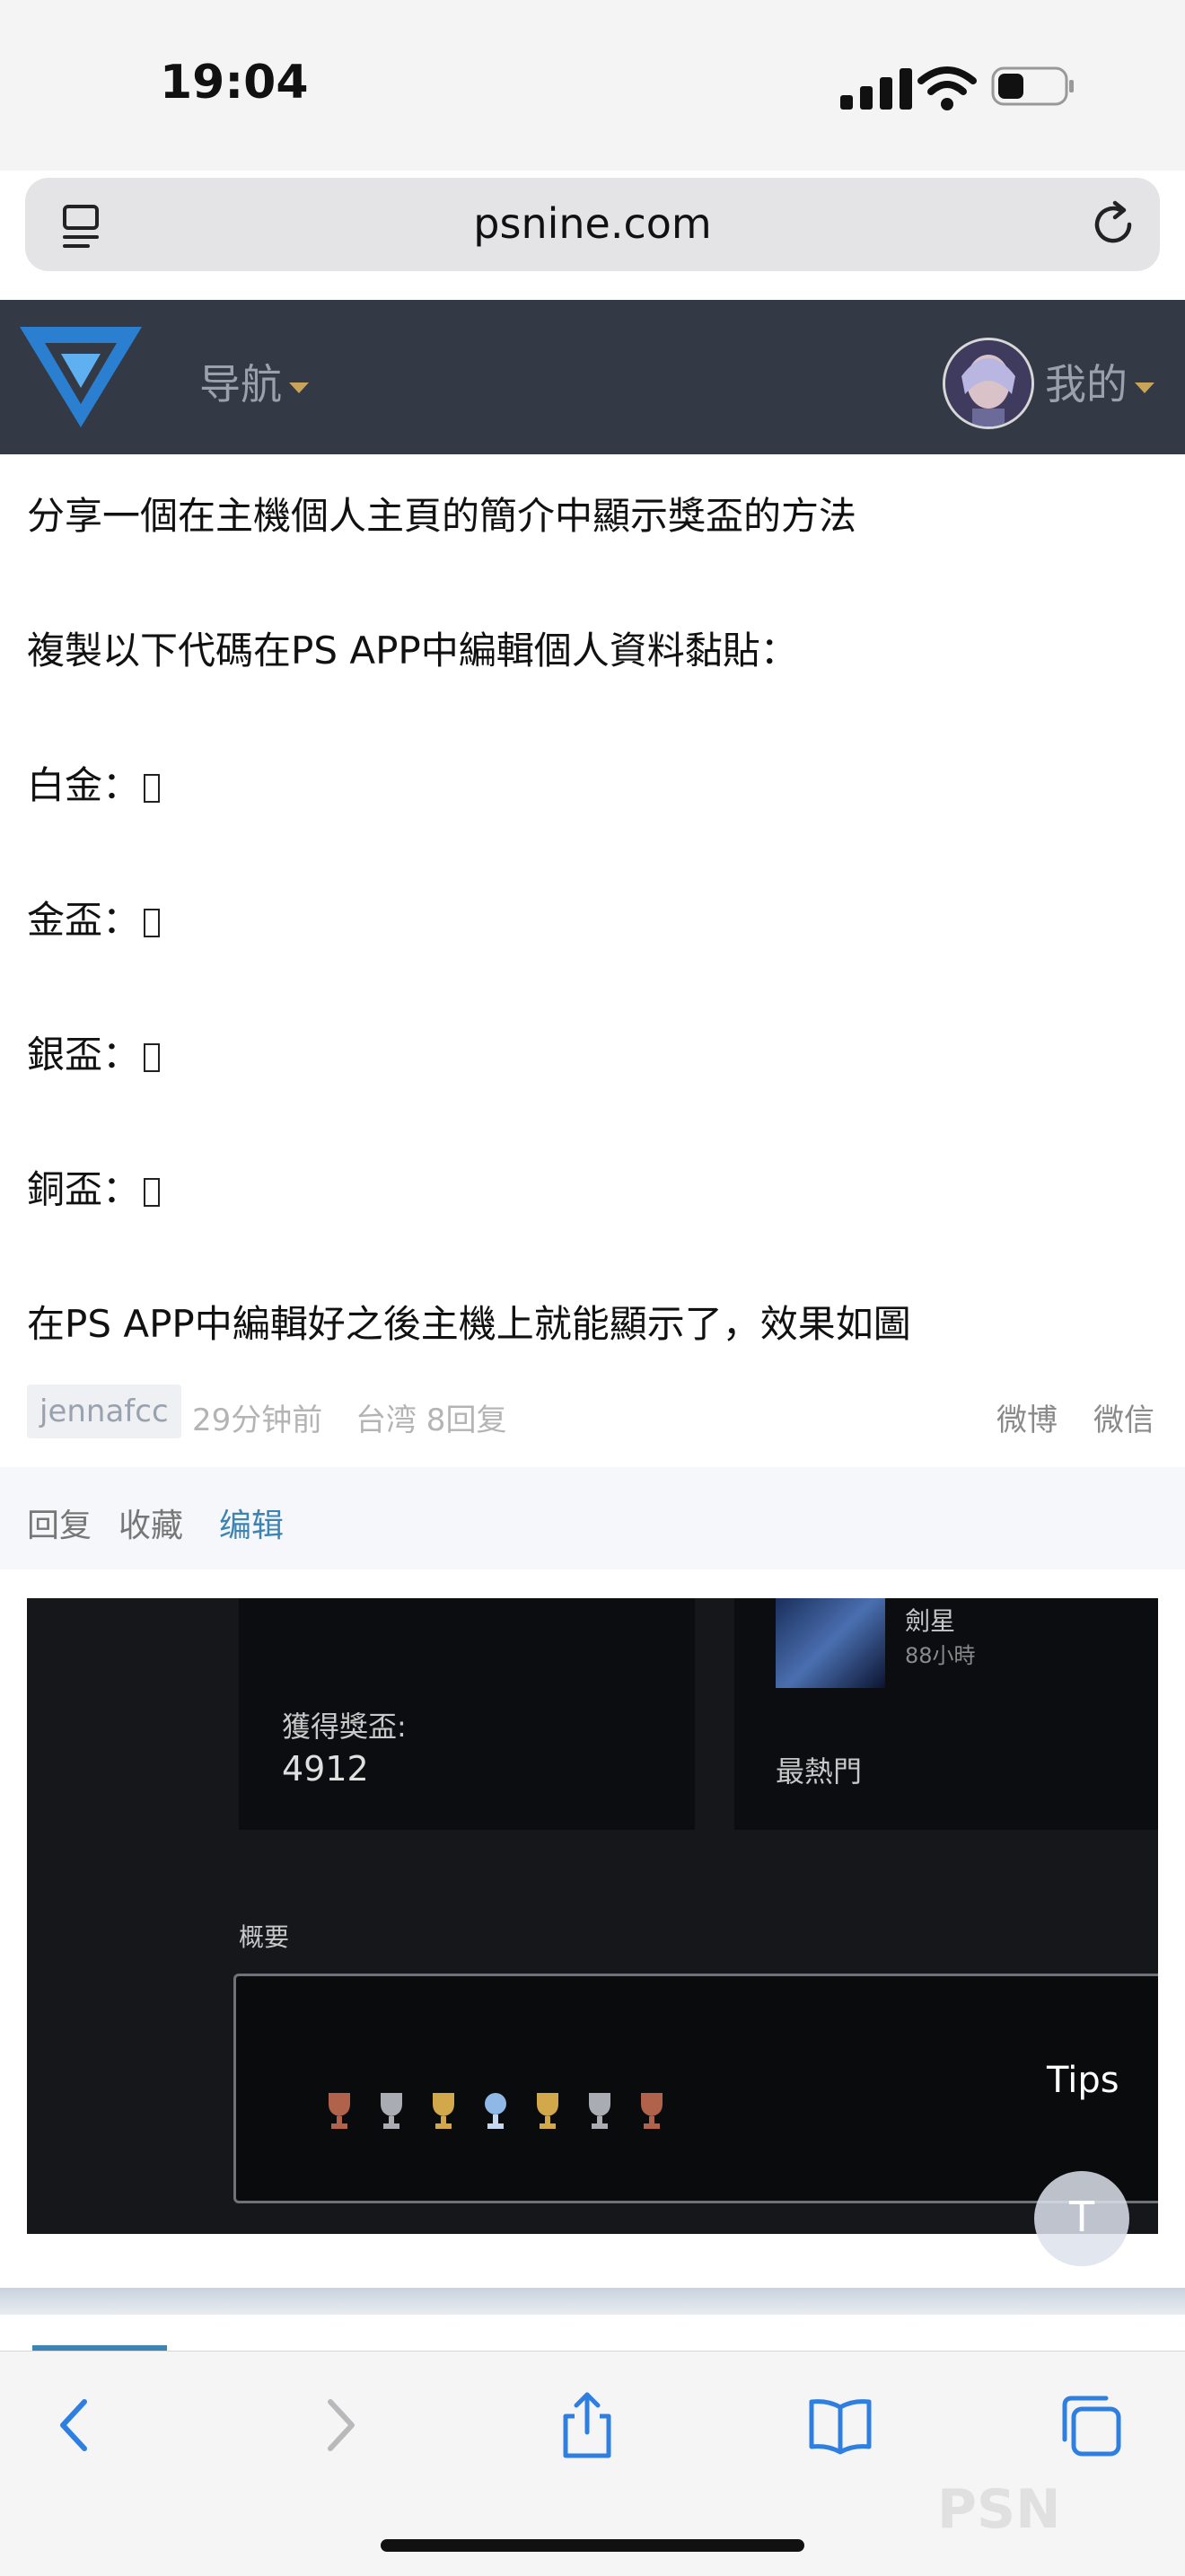 Image resolution: width=1185 pixels, height=2576 pixels. I want to click on psnine-logo, so click(80, 377).